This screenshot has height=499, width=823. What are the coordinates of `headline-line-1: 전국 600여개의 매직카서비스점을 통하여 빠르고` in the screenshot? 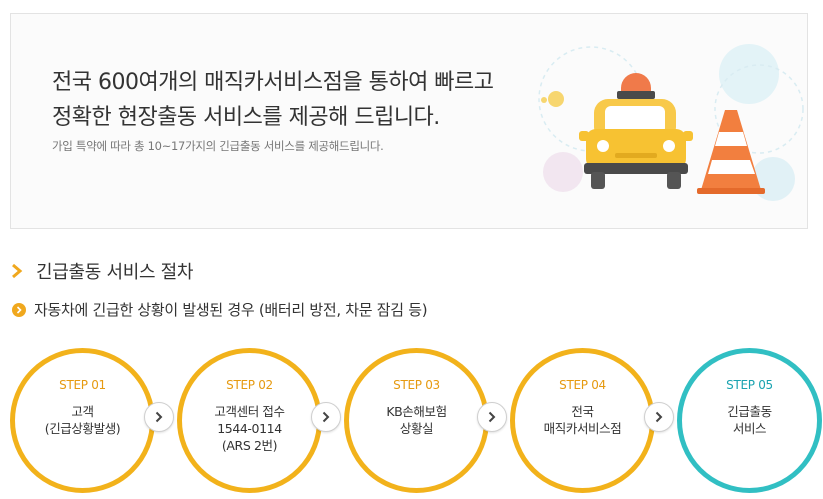 It's located at (273, 82).